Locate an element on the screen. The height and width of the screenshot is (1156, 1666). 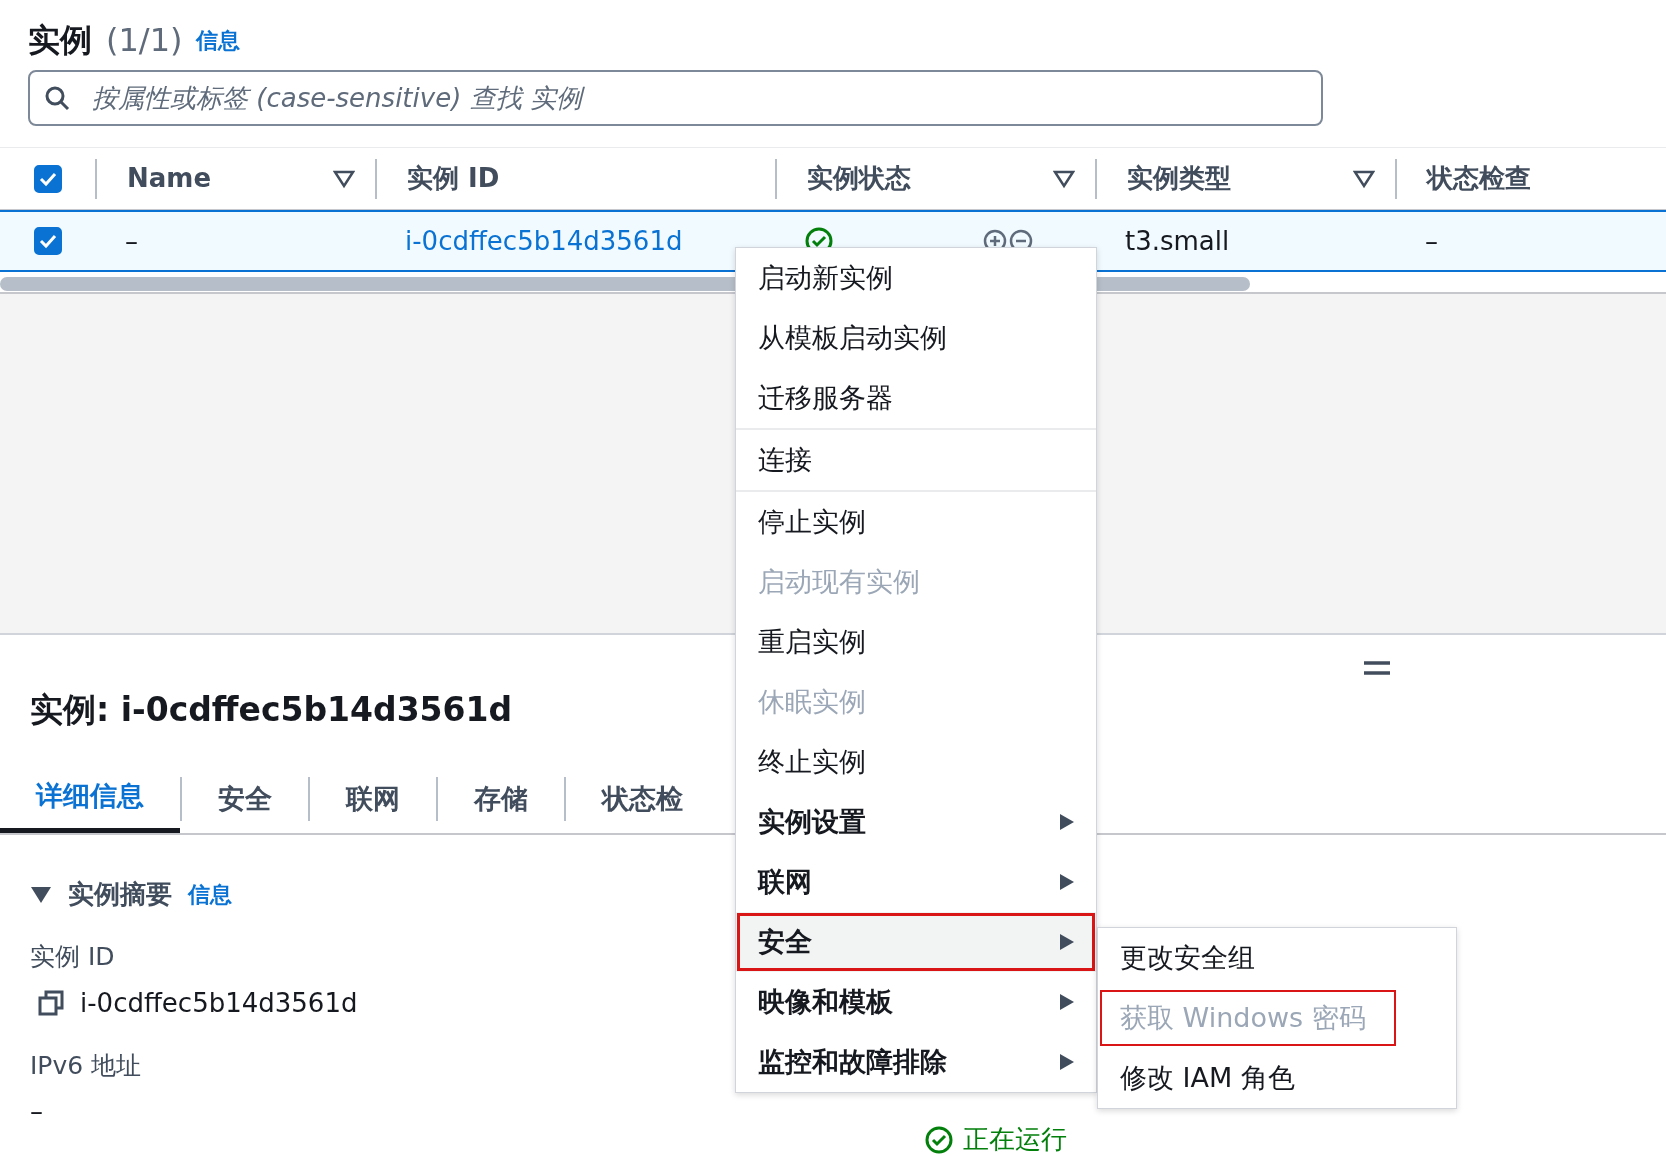
drag-handle-icon is located at coordinates (1377, 668).